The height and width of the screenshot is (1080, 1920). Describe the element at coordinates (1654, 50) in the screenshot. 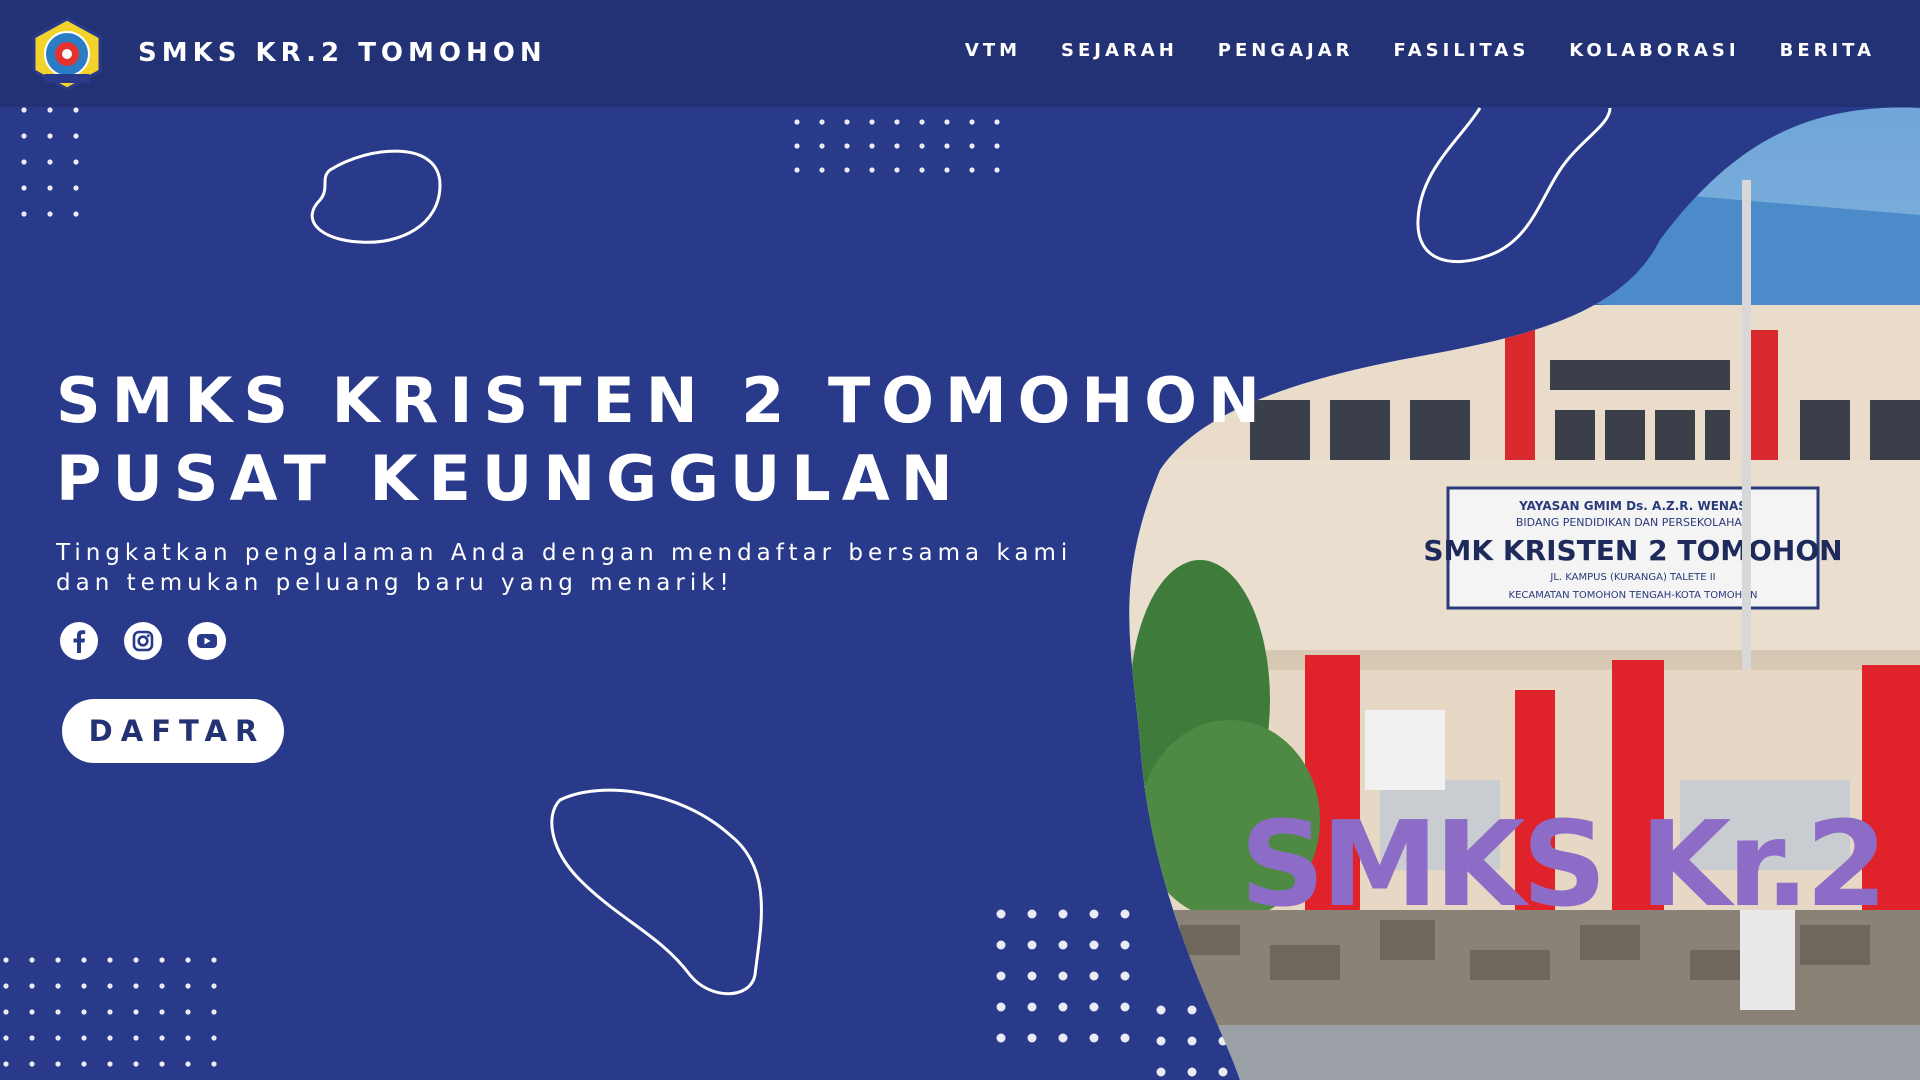

I see `nav-item-kolaborasi: KOLABORASI` at that location.